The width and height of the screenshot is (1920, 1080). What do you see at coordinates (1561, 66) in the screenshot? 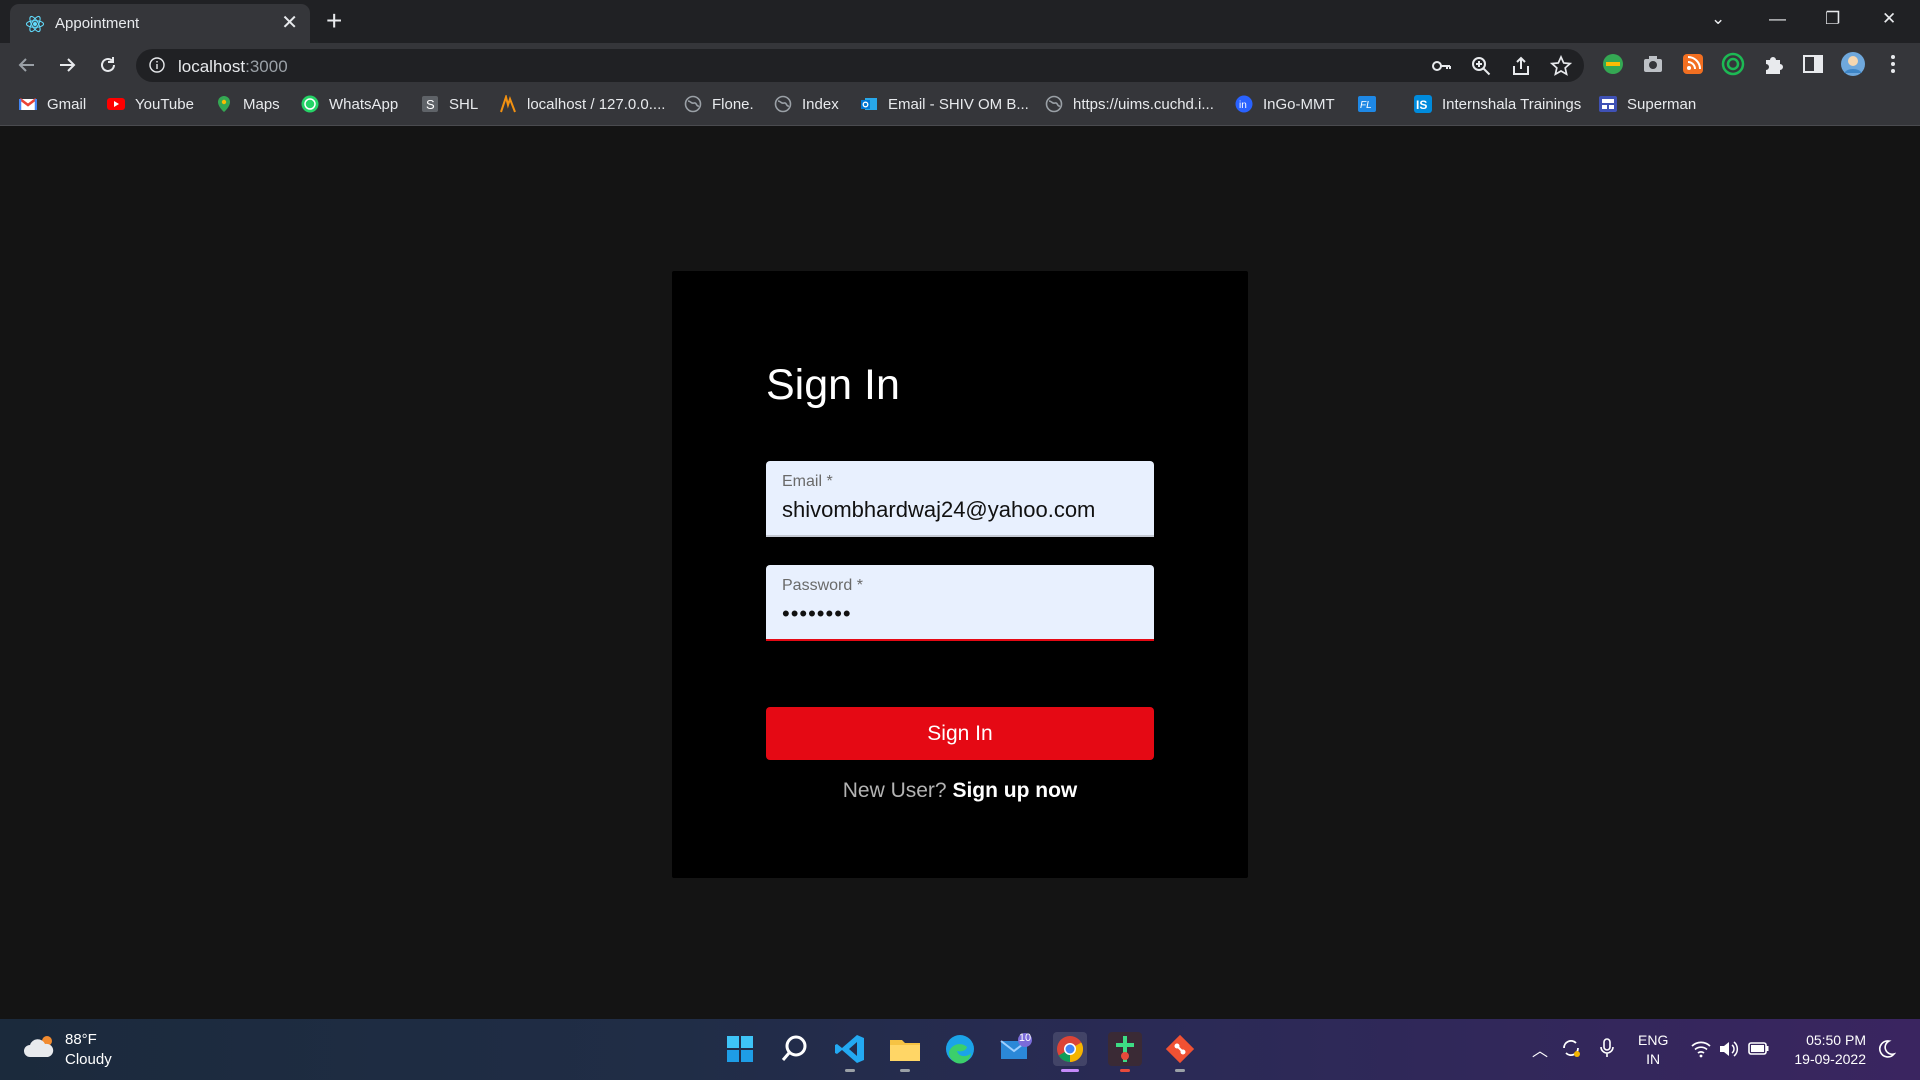
I see `bookmark-star-icon` at bounding box center [1561, 66].